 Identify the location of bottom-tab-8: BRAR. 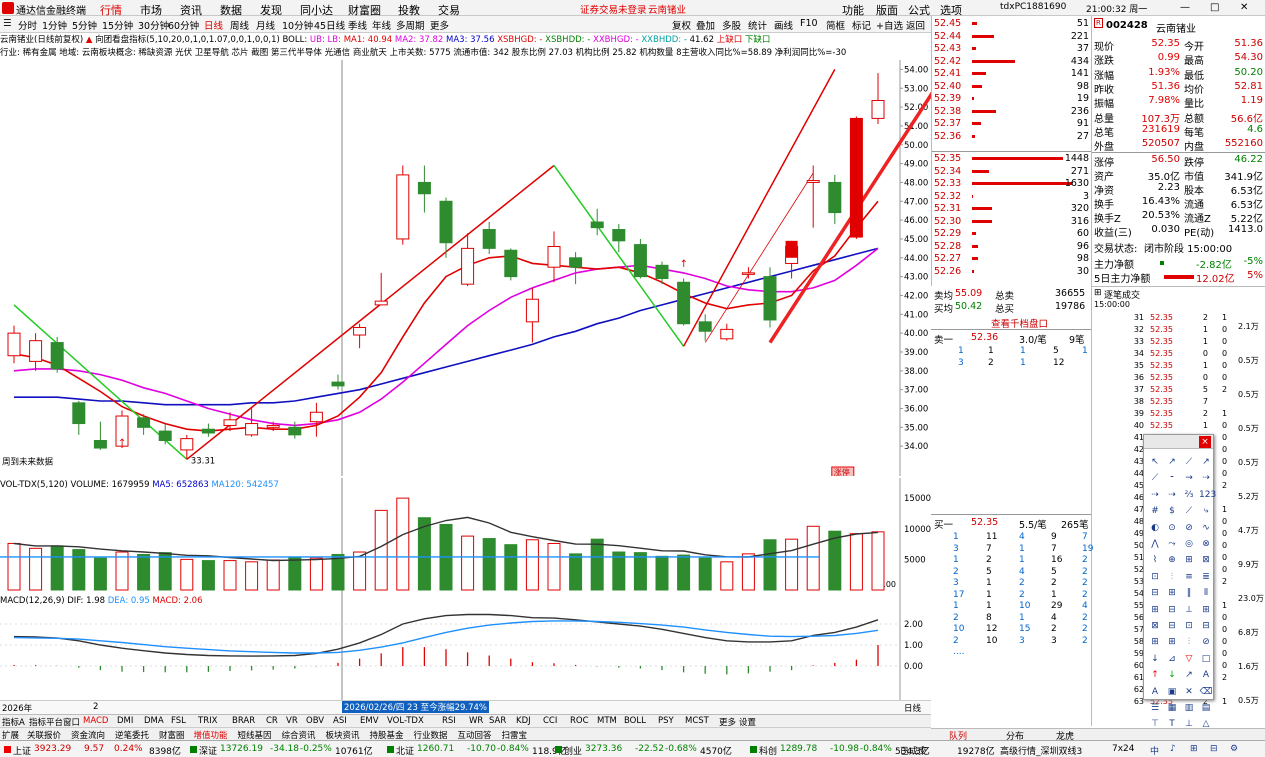
(243, 721).